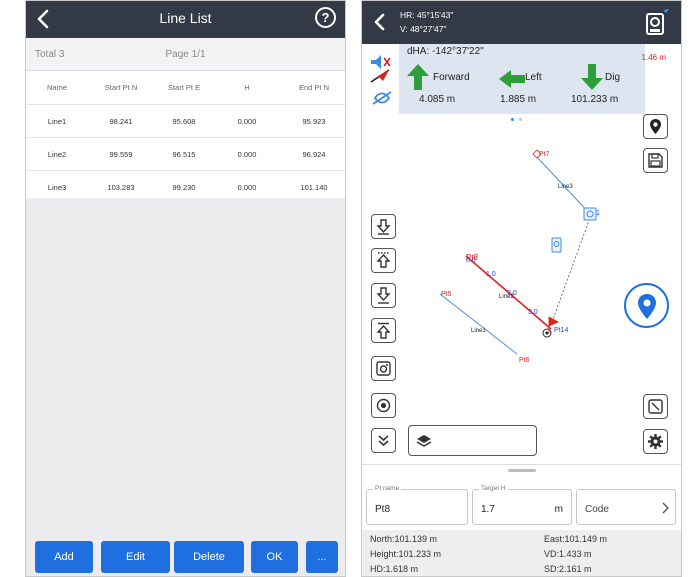 Image resolution: width=692 pixels, height=577 pixels. I want to click on location-fab-button, so click(646, 305).